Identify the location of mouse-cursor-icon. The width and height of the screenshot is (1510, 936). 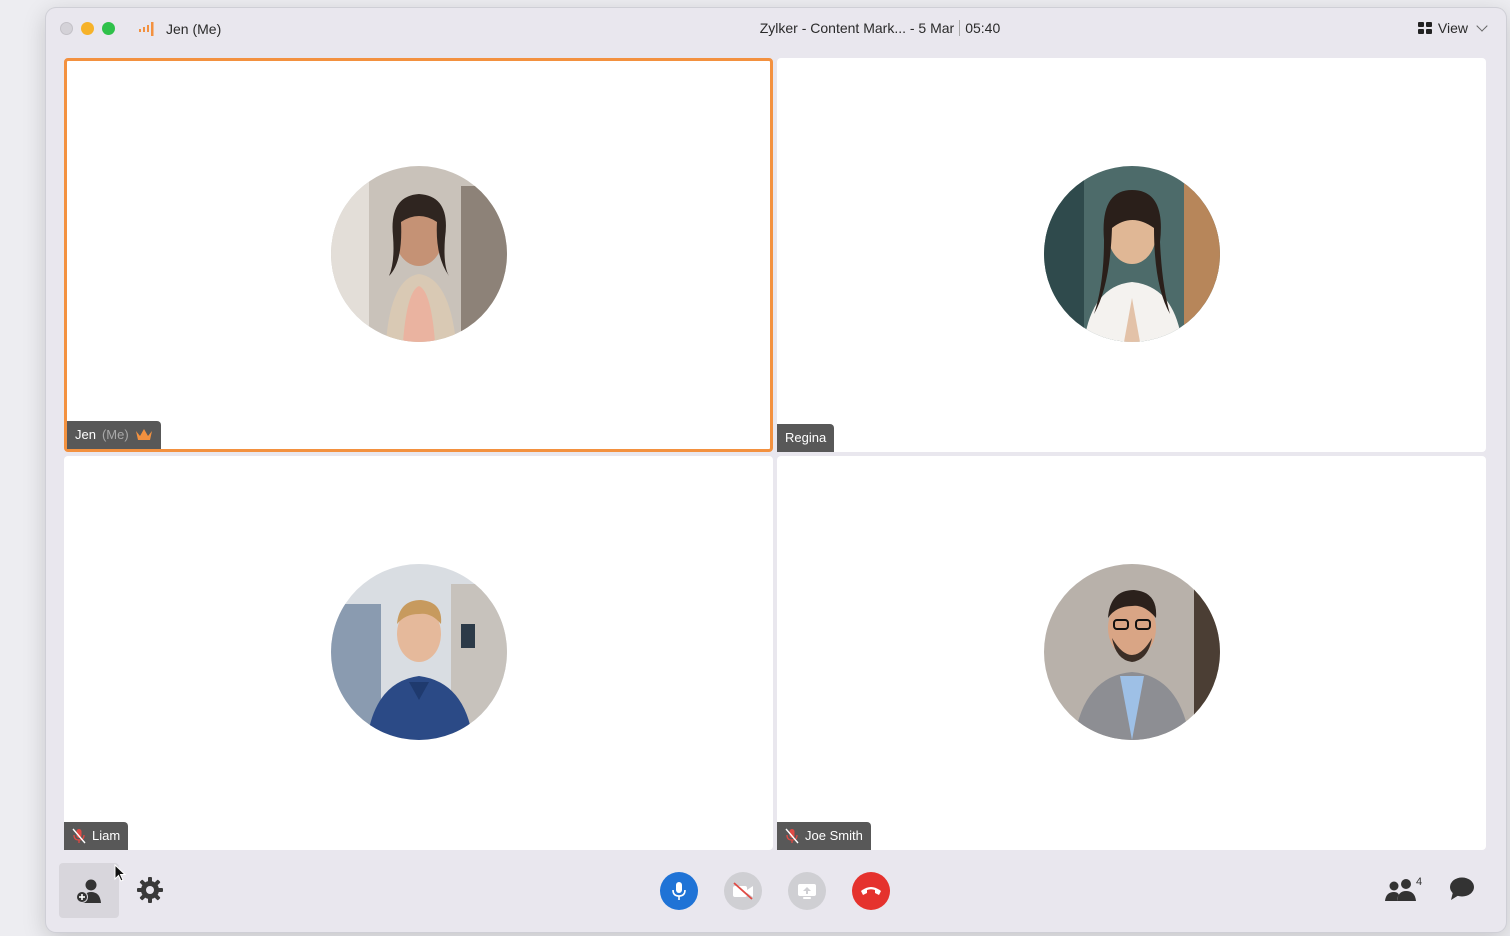
(120, 873).